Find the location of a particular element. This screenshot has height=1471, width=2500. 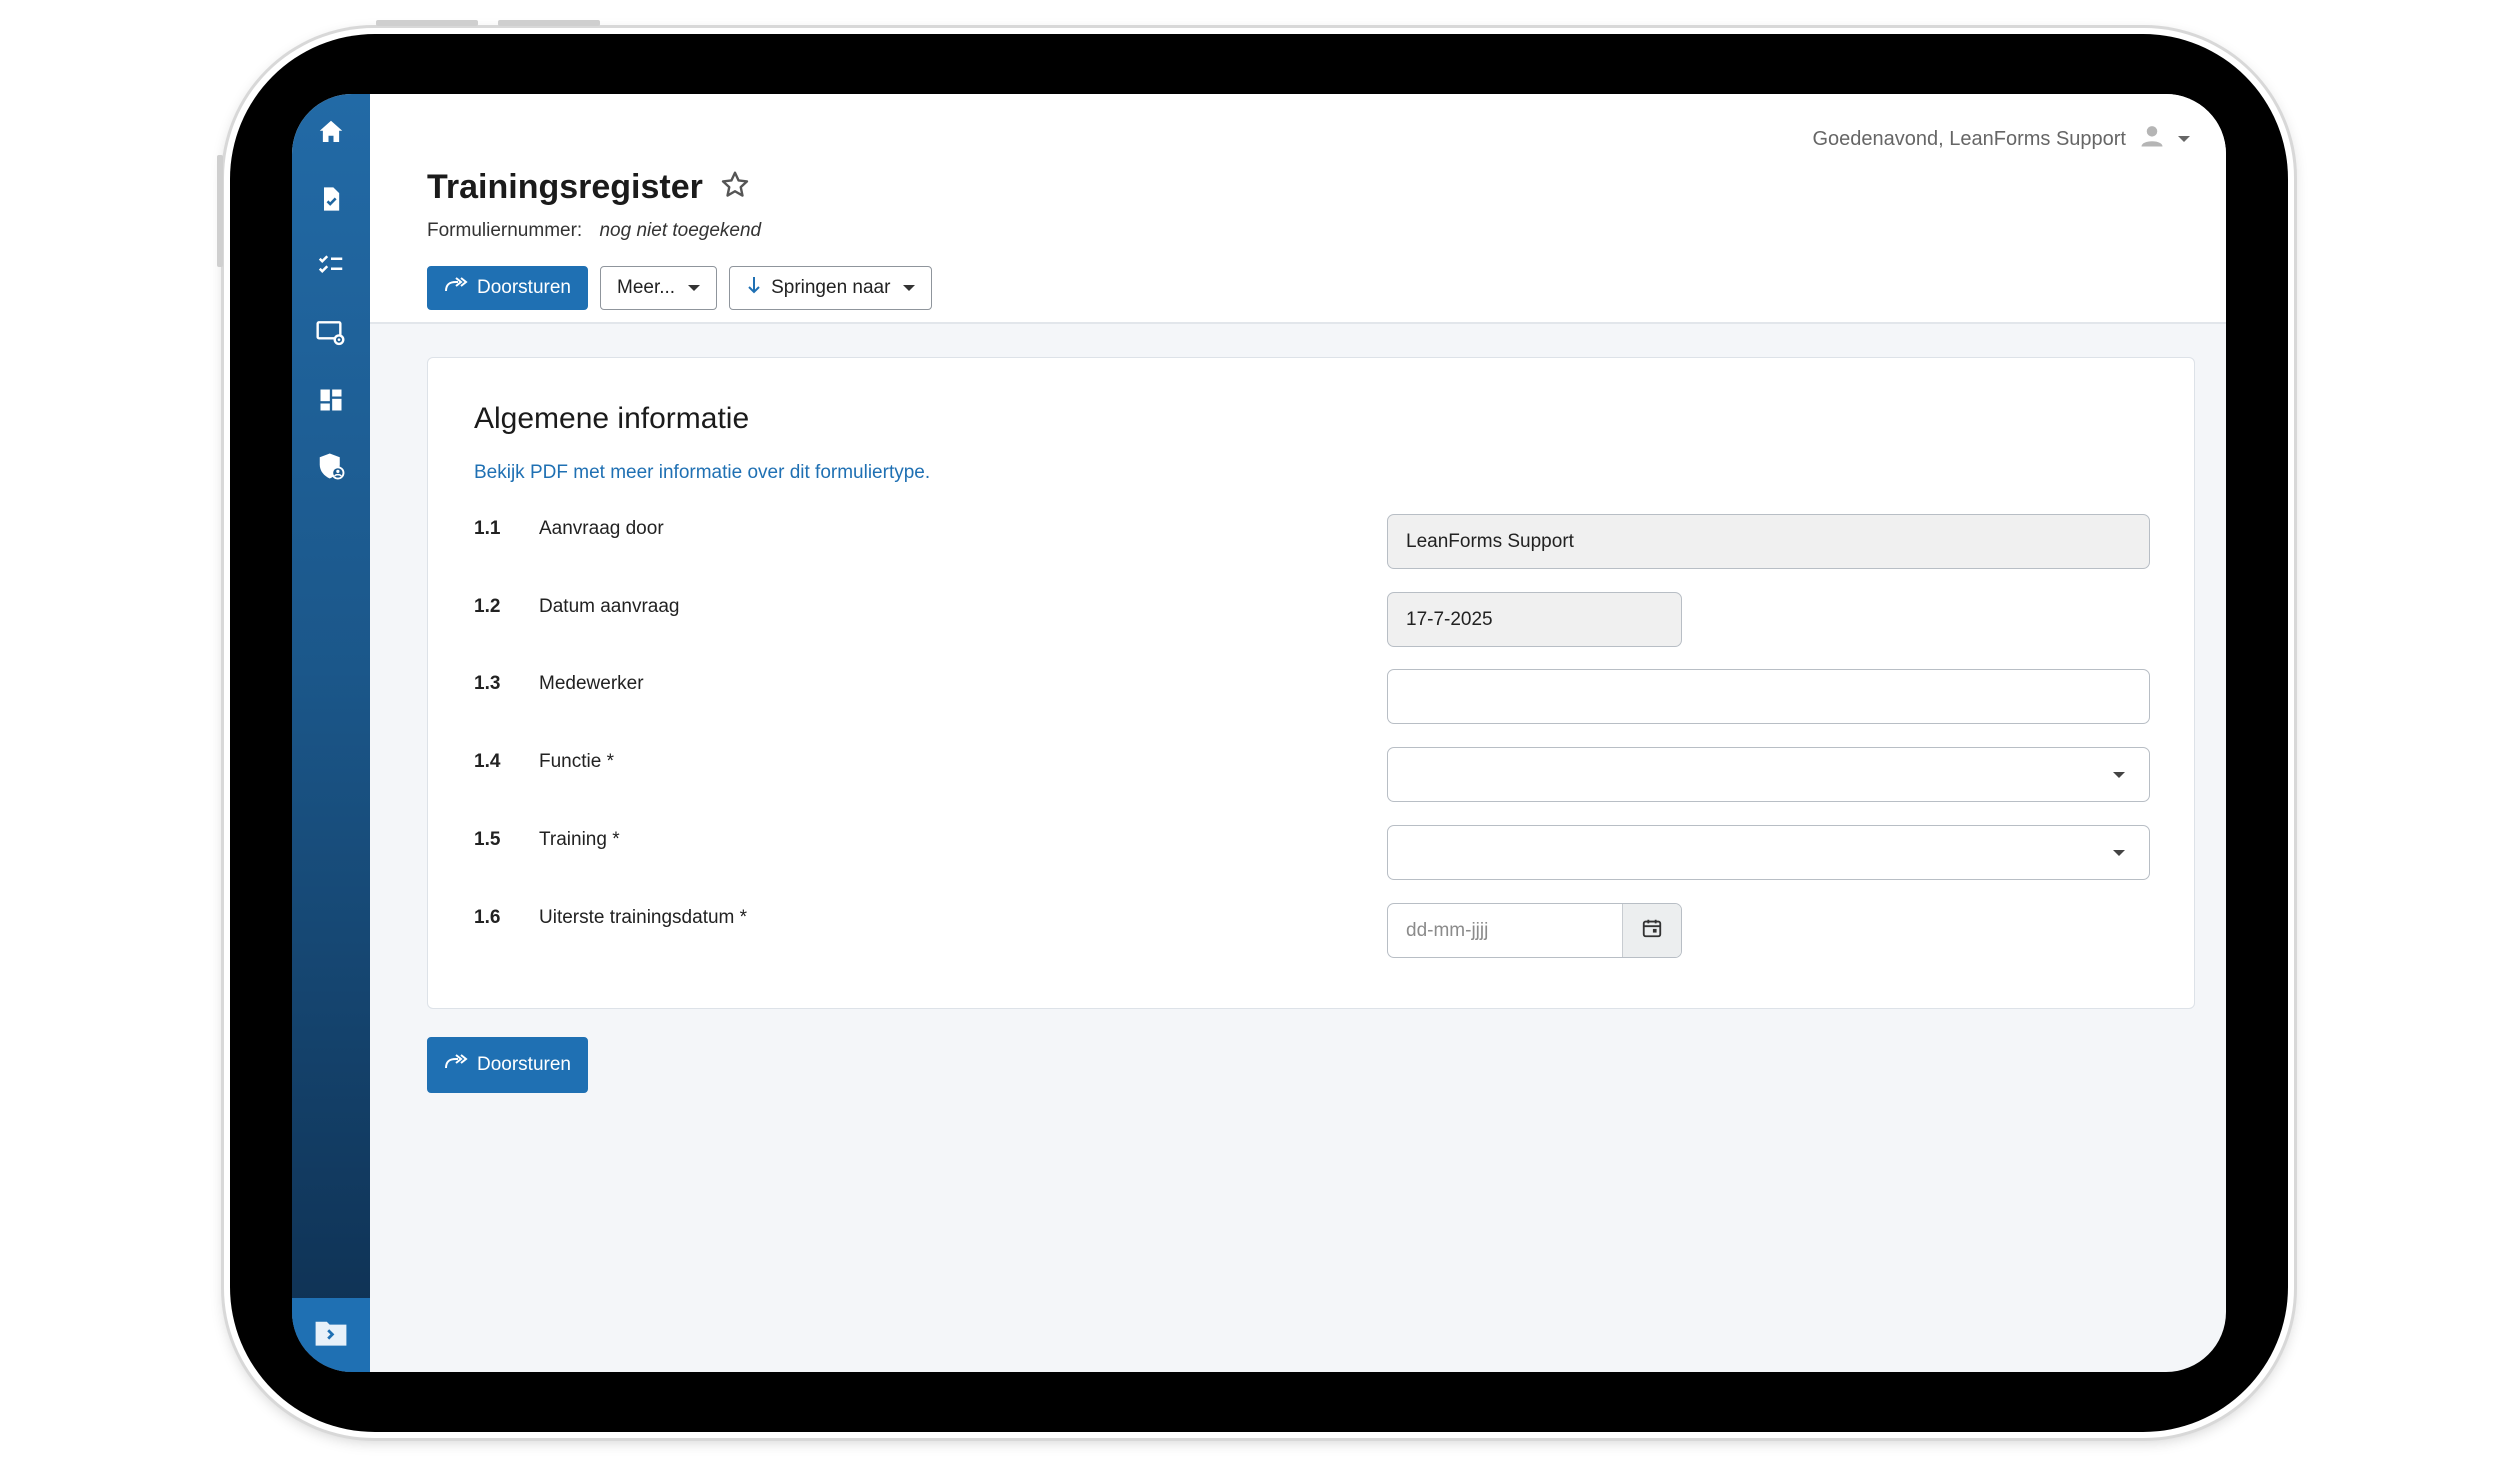

field-label: Functie * is located at coordinates (576, 761).